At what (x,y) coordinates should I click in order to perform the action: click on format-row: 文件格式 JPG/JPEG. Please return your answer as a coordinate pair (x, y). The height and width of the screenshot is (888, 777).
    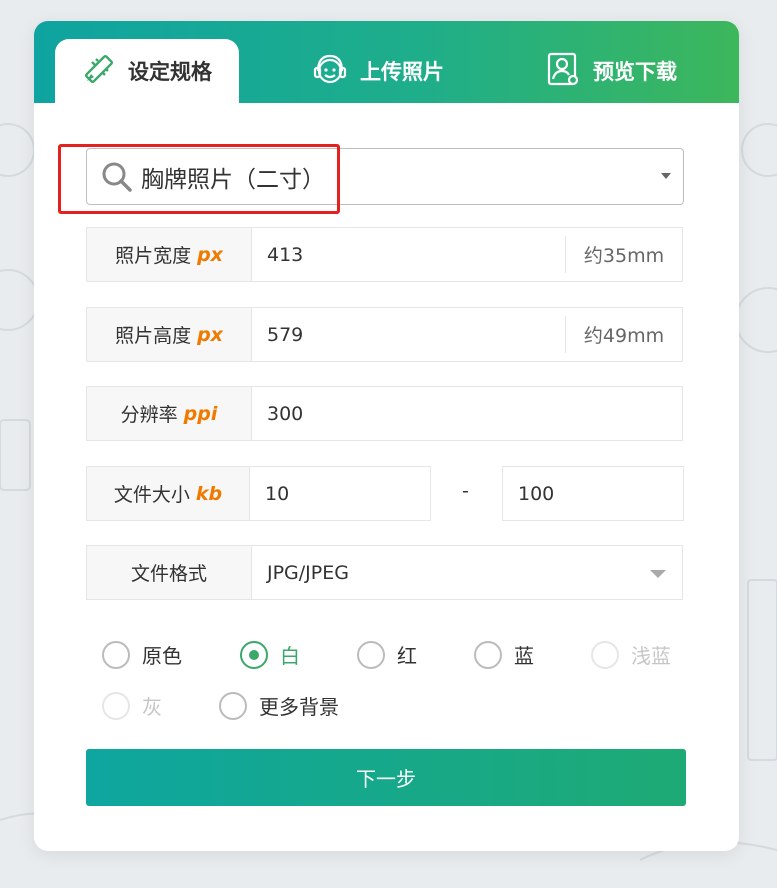
    Looking at the image, I should click on (384, 572).